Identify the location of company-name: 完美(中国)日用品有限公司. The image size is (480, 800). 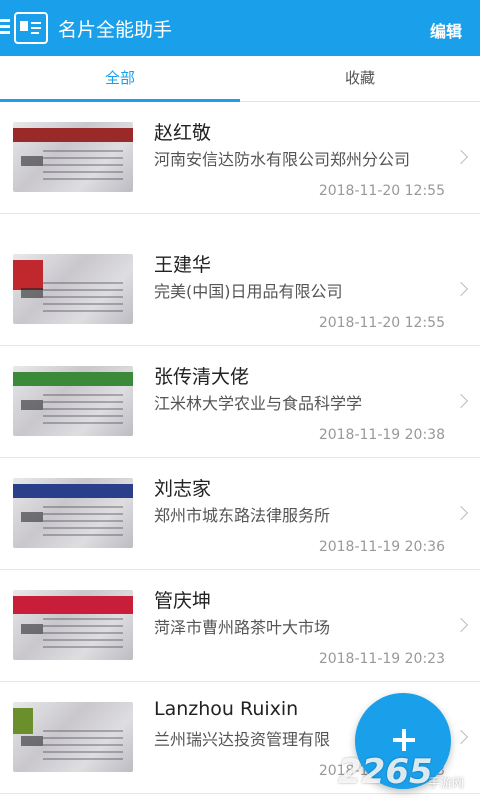
(248, 291).